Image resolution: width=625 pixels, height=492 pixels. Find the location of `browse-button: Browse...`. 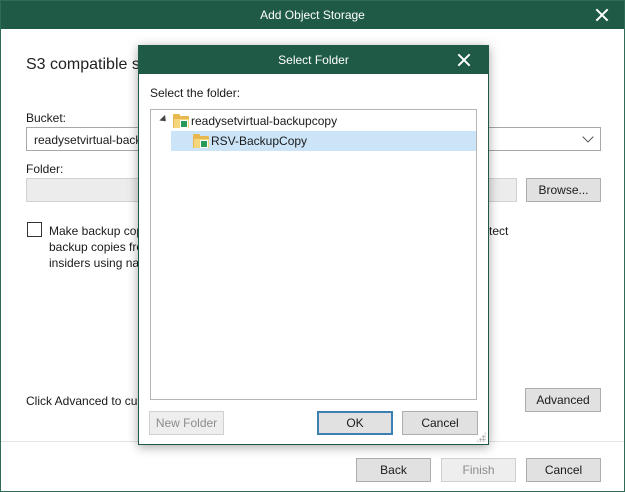

browse-button: Browse... is located at coordinates (563, 190).